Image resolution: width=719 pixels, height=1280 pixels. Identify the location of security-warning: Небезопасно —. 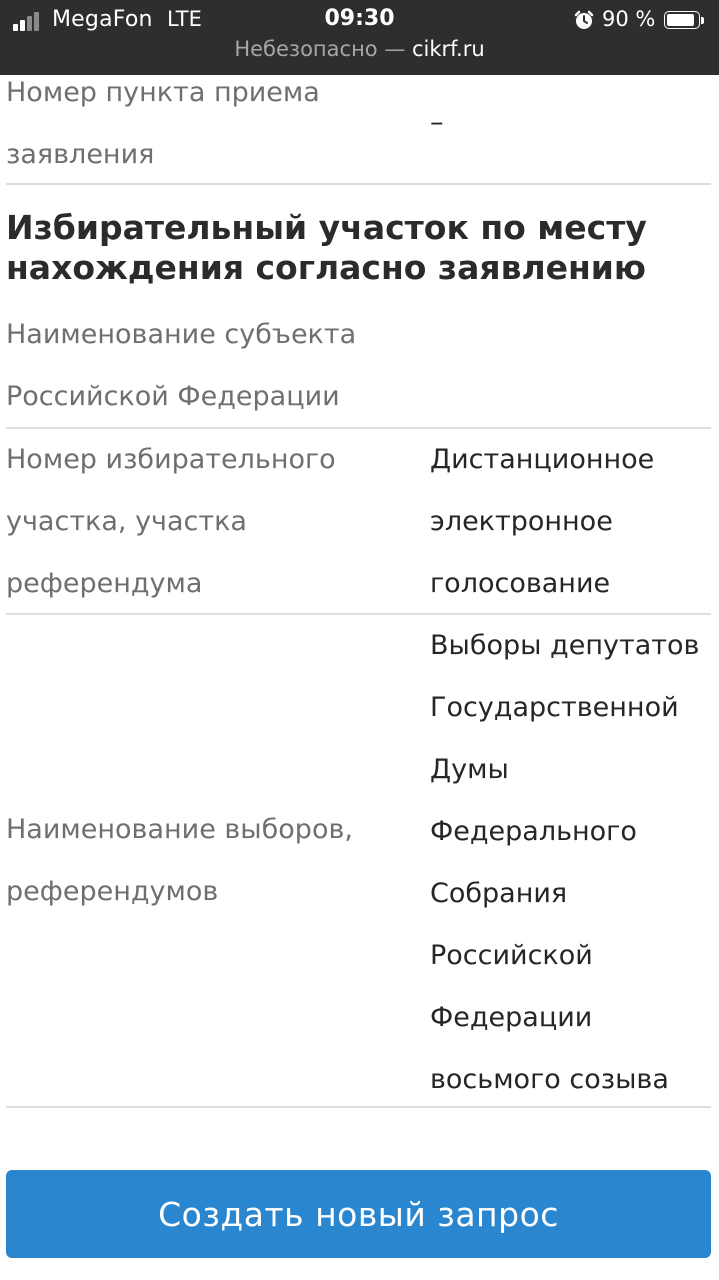
(323, 49).